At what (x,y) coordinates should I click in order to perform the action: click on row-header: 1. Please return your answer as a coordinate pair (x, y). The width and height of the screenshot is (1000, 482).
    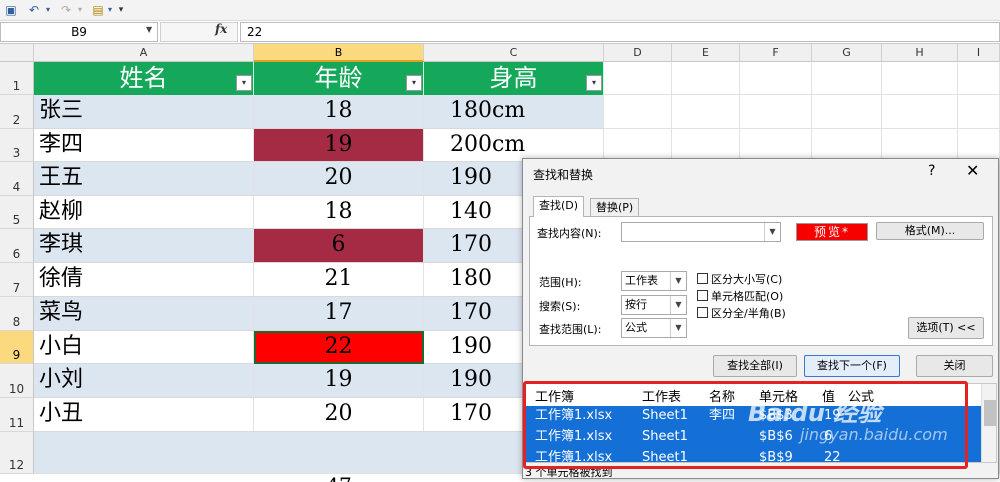
    Looking at the image, I should click on (17, 78).